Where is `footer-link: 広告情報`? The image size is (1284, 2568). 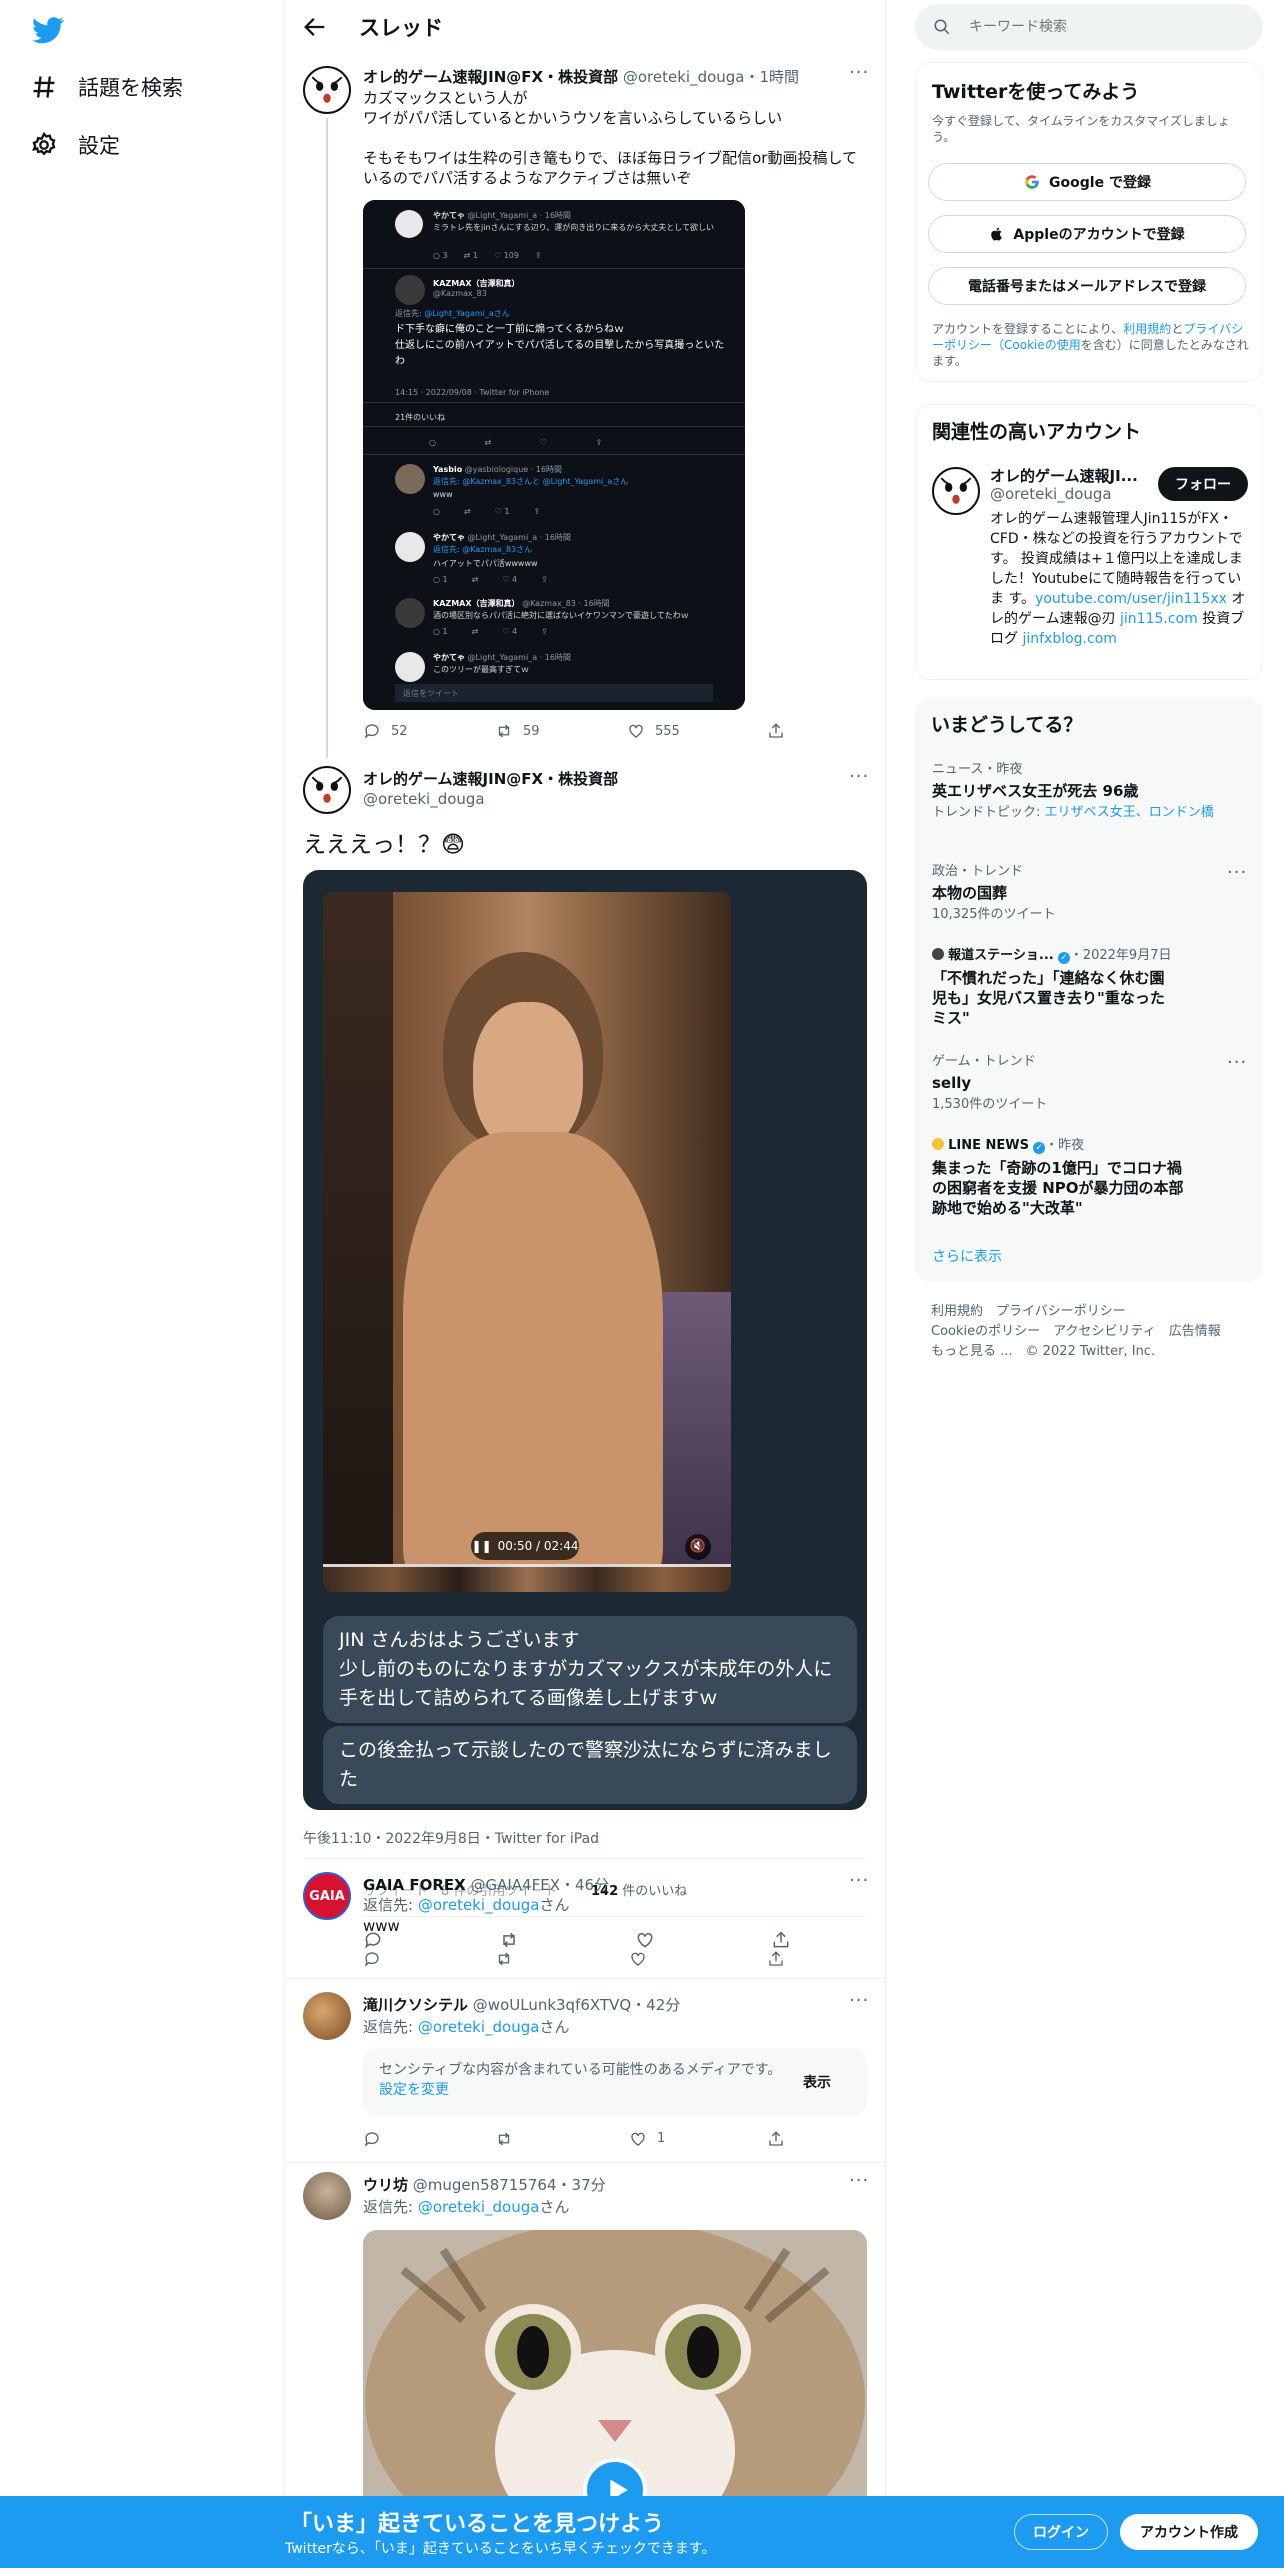 footer-link: 広告情報 is located at coordinates (1195, 1331).